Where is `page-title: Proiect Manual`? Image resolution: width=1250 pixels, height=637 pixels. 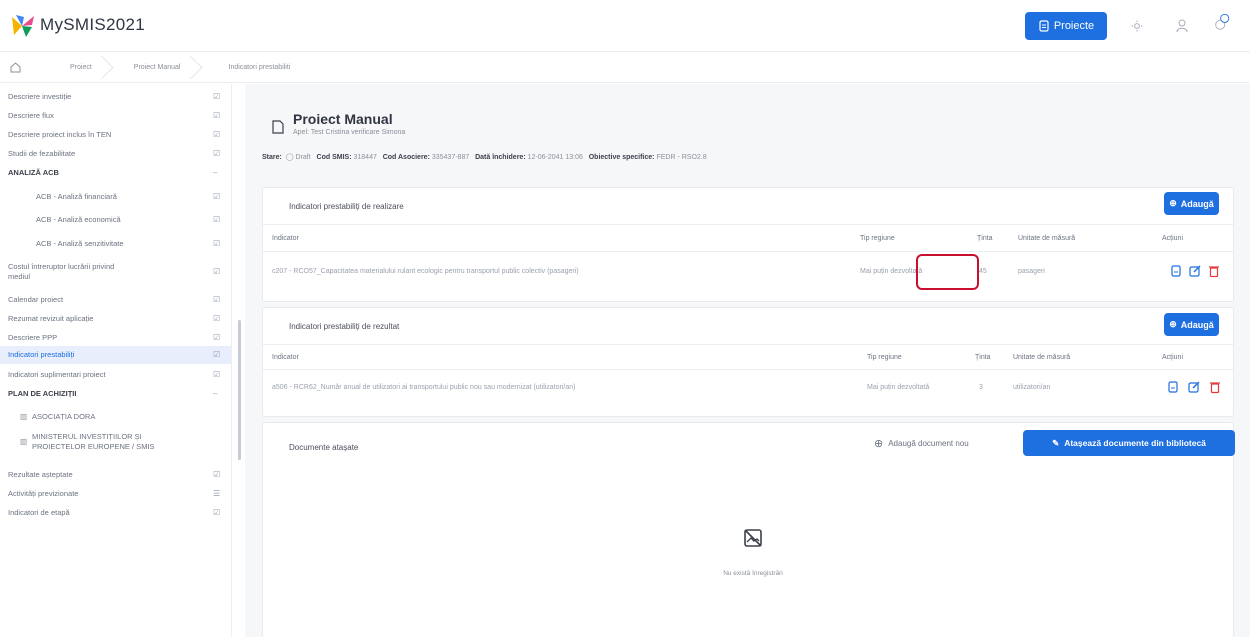 page-title: Proiect Manual is located at coordinates (343, 119).